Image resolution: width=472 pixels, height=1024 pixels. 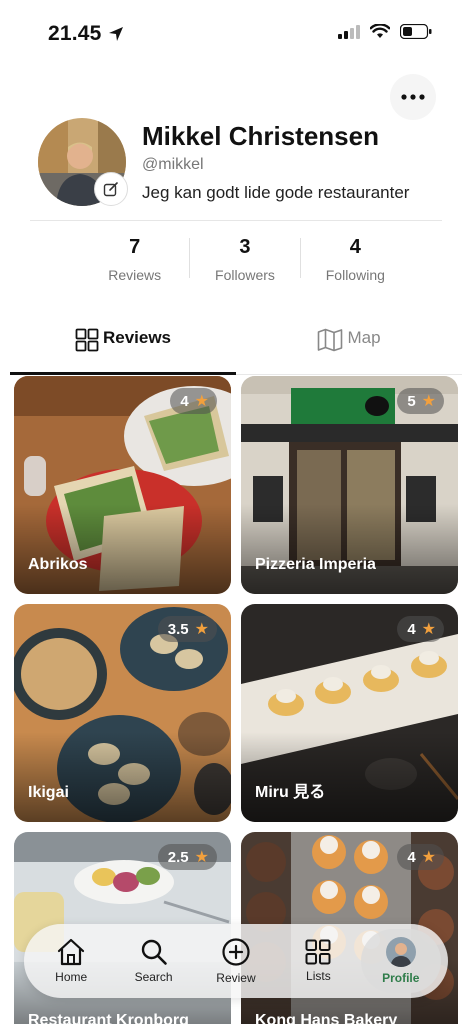 What do you see at coordinates (236, 952) in the screenshot?
I see `plus-circle-icon` at bounding box center [236, 952].